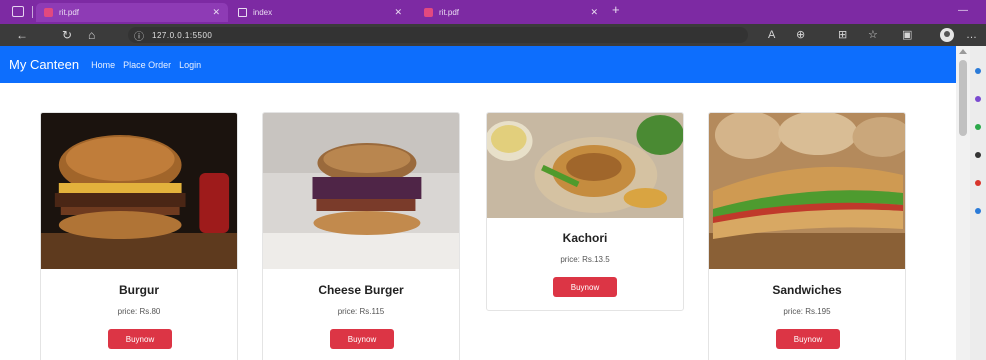 The image size is (986, 360). Describe the element at coordinates (978, 183) in the screenshot. I see `office-icon` at that location.